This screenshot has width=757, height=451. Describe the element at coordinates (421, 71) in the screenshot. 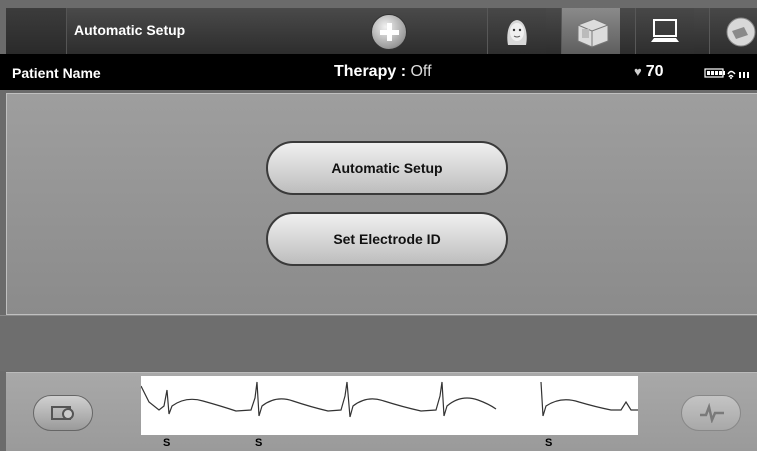

I see `therapy-value: Off` at that location.